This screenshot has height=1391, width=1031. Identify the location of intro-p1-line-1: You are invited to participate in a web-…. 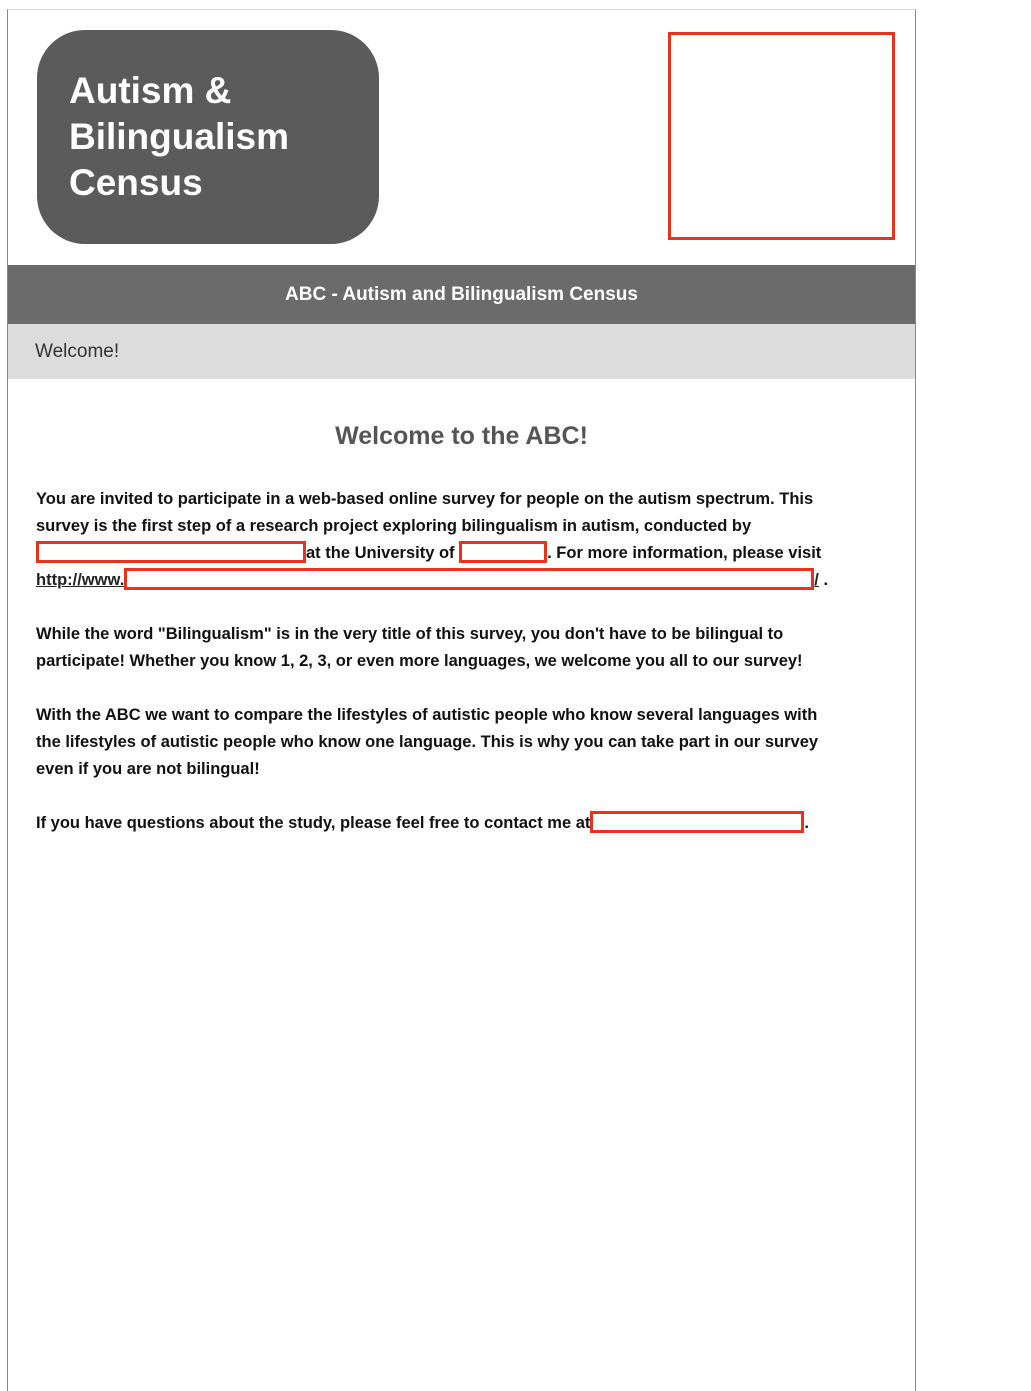
(425, 499).